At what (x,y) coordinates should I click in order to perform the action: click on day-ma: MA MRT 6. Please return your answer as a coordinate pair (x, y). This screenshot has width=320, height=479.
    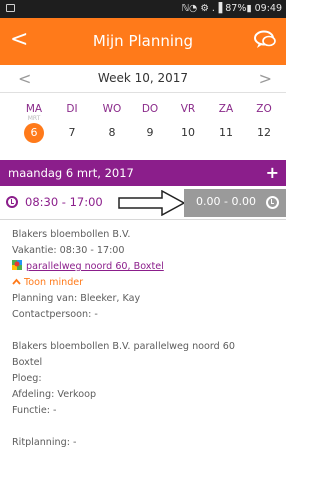
    Looking at the image, I should click on (34, 123).